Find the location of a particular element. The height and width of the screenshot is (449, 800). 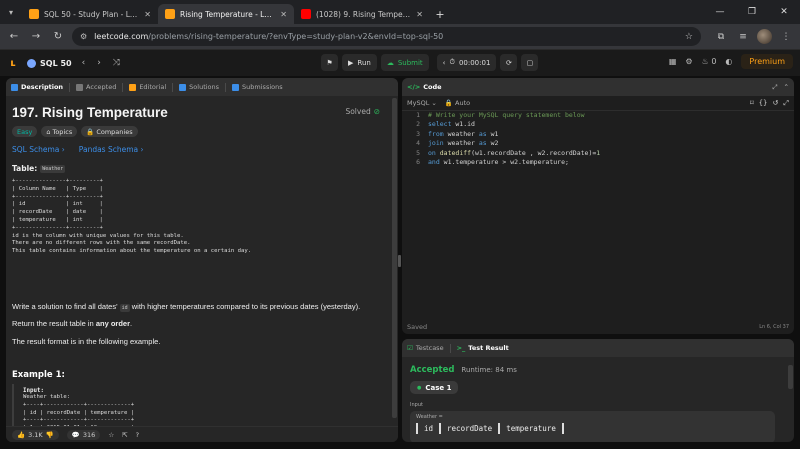

streak-icon: ◐ is located at coordinates (728, 61).